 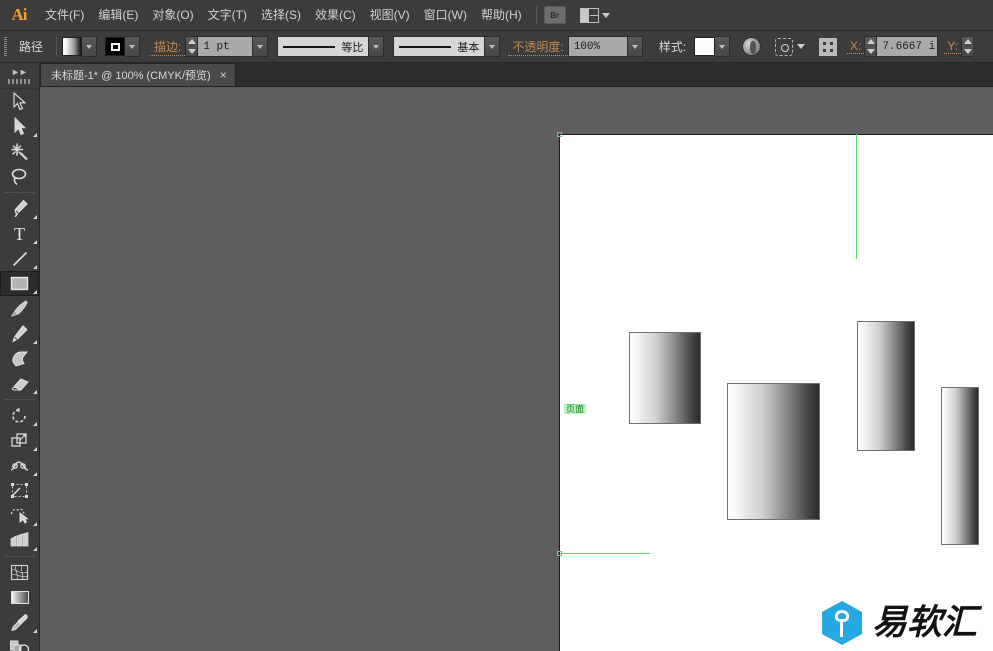 What do you see at coordinates (538, 47) in the screenshot?
I see `opacity-label: 不透明度:` at bounding box center [538, 47].